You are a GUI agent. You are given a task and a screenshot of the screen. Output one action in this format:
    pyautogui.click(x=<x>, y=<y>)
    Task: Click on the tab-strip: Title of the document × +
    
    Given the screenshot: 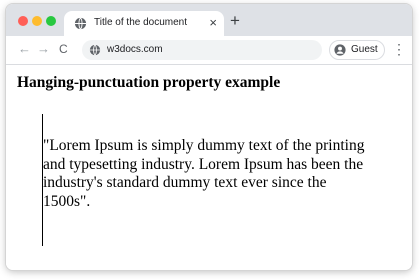 What is the action you would take?
    pyautogui.click(x=209, y=20)
    